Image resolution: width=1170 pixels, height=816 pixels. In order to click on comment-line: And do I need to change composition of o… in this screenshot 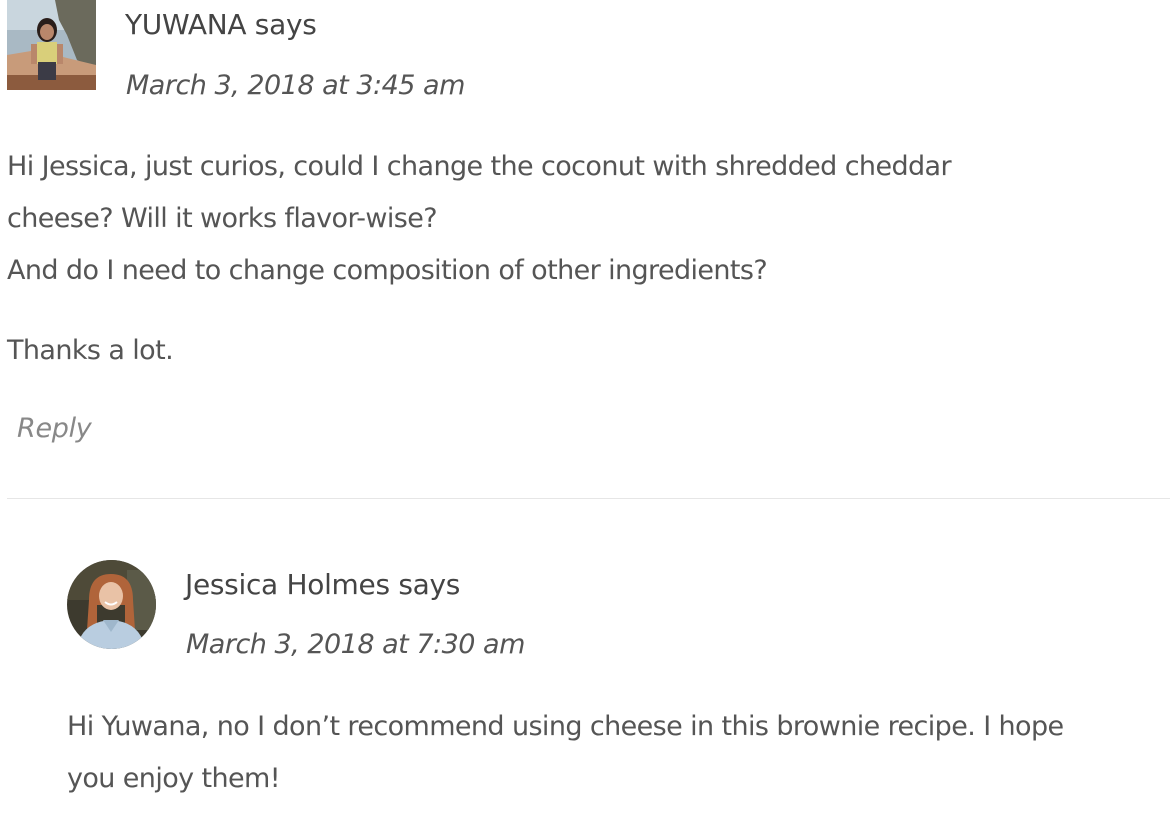, I will do `click(387, 270)`.